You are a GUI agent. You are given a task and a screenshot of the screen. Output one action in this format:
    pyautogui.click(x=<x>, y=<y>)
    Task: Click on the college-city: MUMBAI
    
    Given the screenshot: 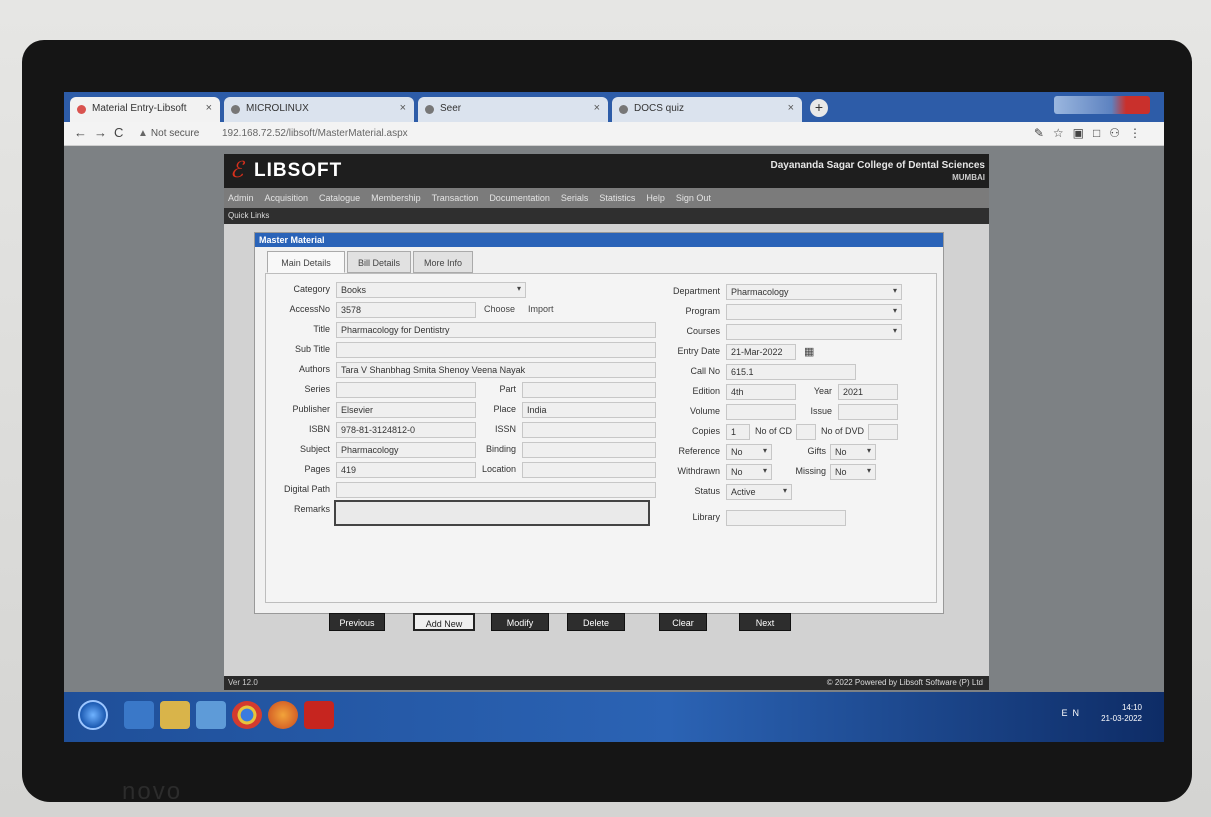 What is the action you would take?
    pyautogui.click(x=968, y=177)
    